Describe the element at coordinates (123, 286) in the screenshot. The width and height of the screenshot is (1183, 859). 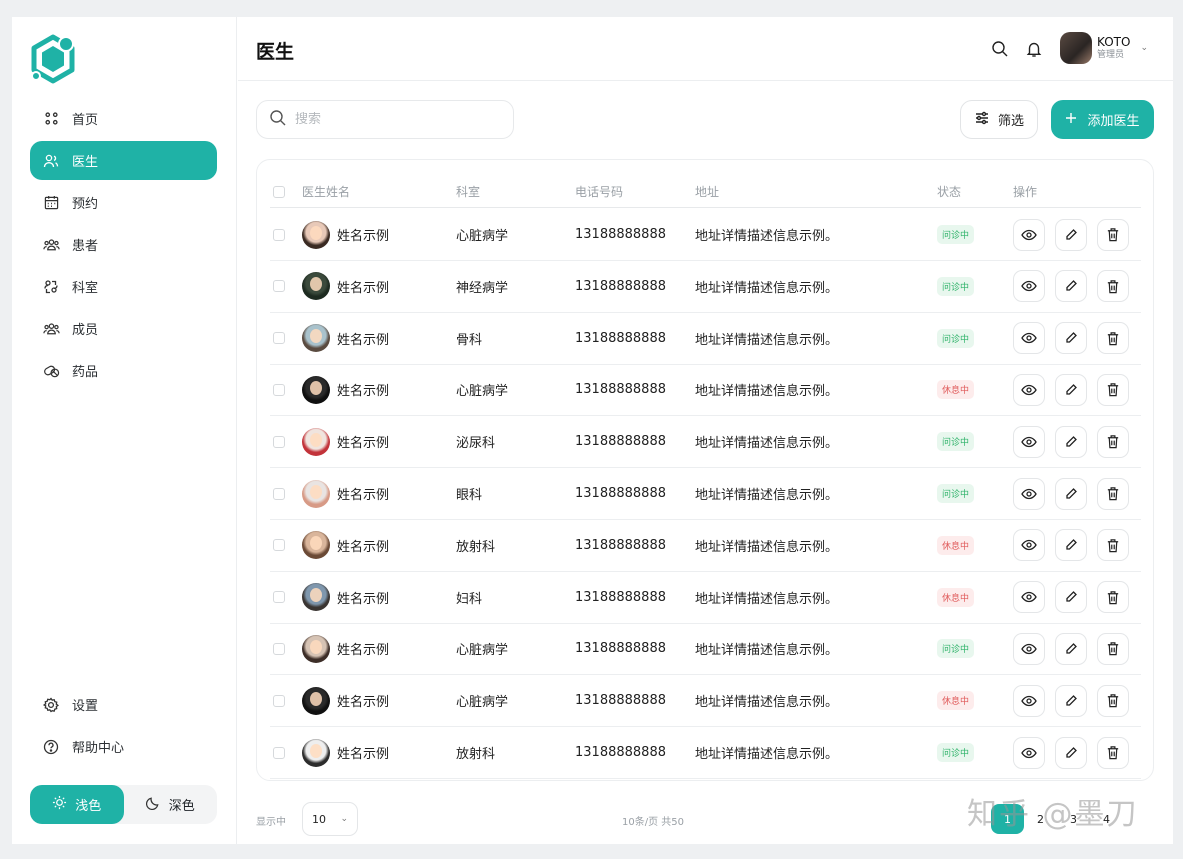
I see `sidebar-item-4: 科室` at that location.